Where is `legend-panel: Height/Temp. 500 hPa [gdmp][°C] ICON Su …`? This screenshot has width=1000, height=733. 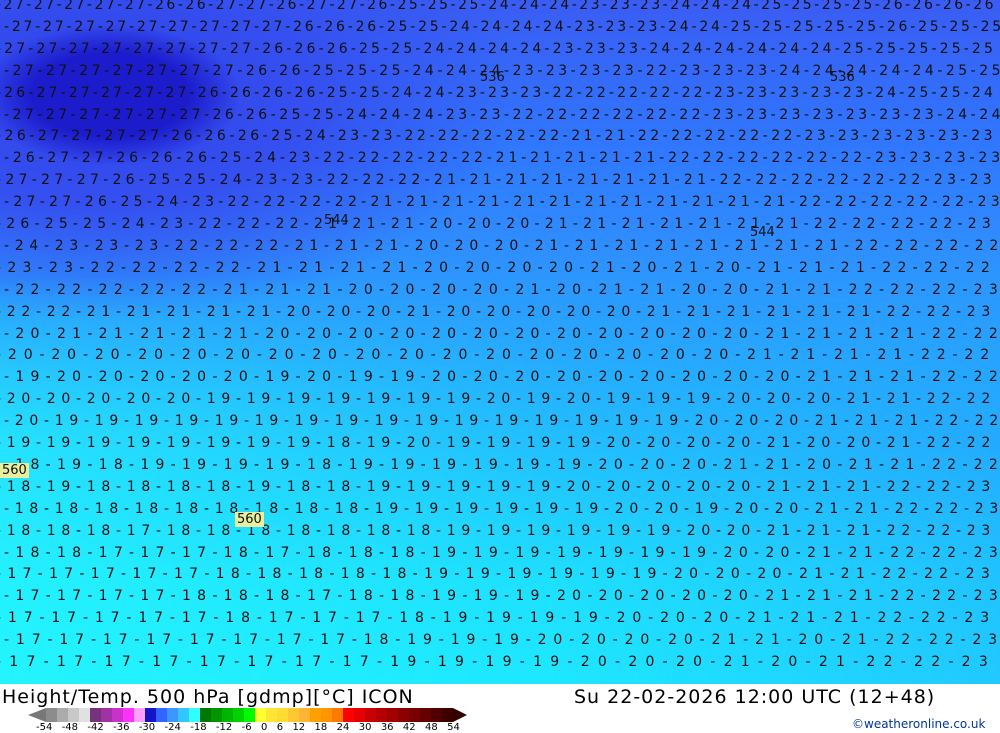
legend-panel: Height/Temp. 500 hPa [gdmp][°C] ICON Su … is located at coordinates (500, 708).